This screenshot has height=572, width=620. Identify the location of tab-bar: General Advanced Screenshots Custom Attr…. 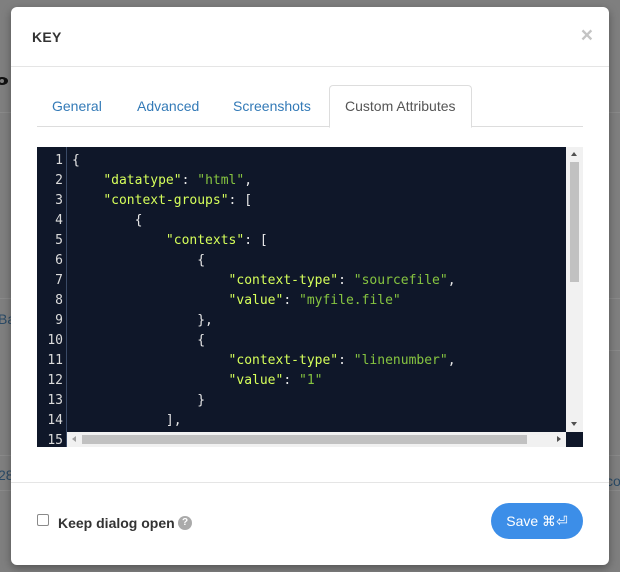
(310, 106).